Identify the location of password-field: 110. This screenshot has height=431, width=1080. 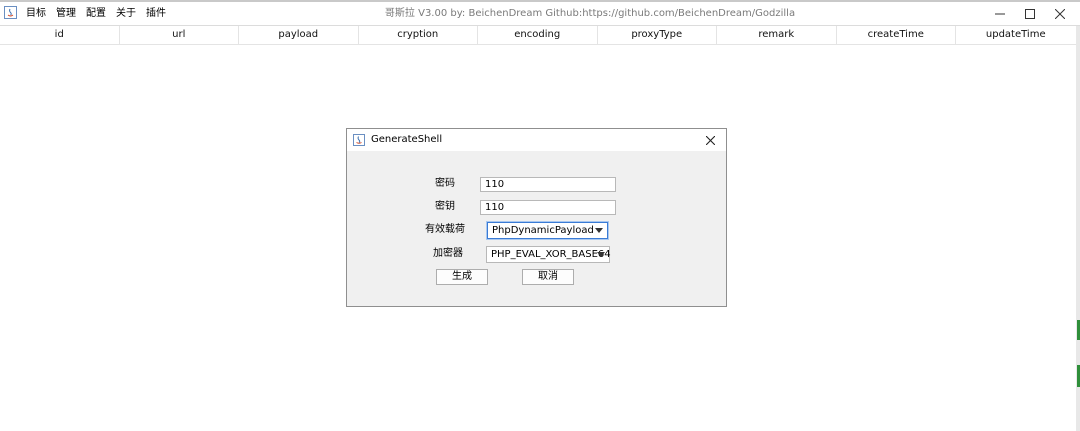
(548, 184).